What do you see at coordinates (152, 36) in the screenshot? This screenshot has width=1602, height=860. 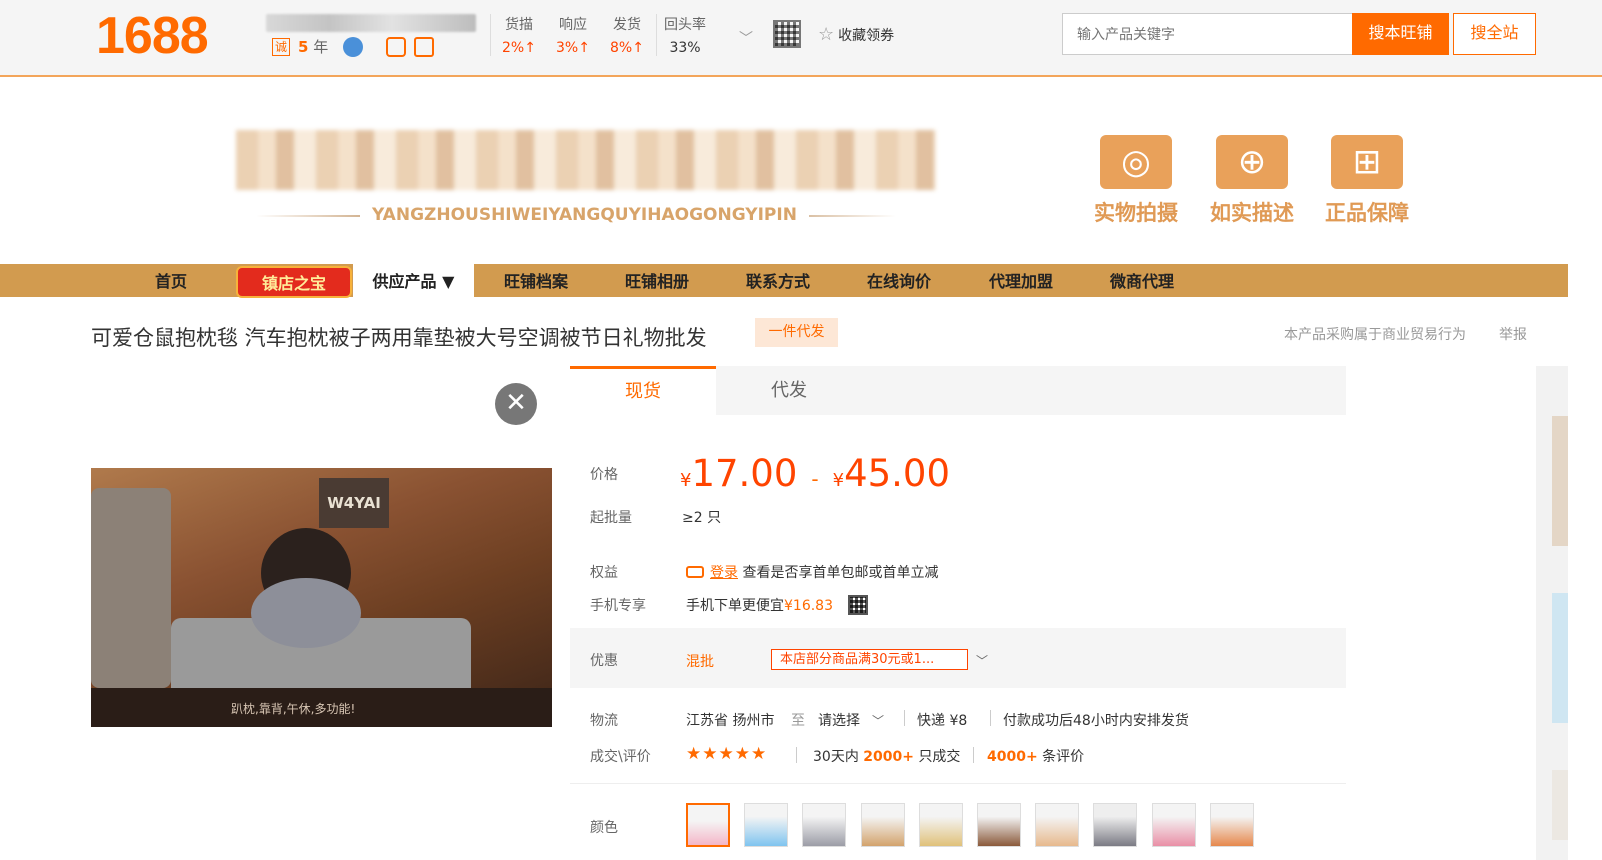 I see `site-logo: 1688` at bounding box center [152, 36].